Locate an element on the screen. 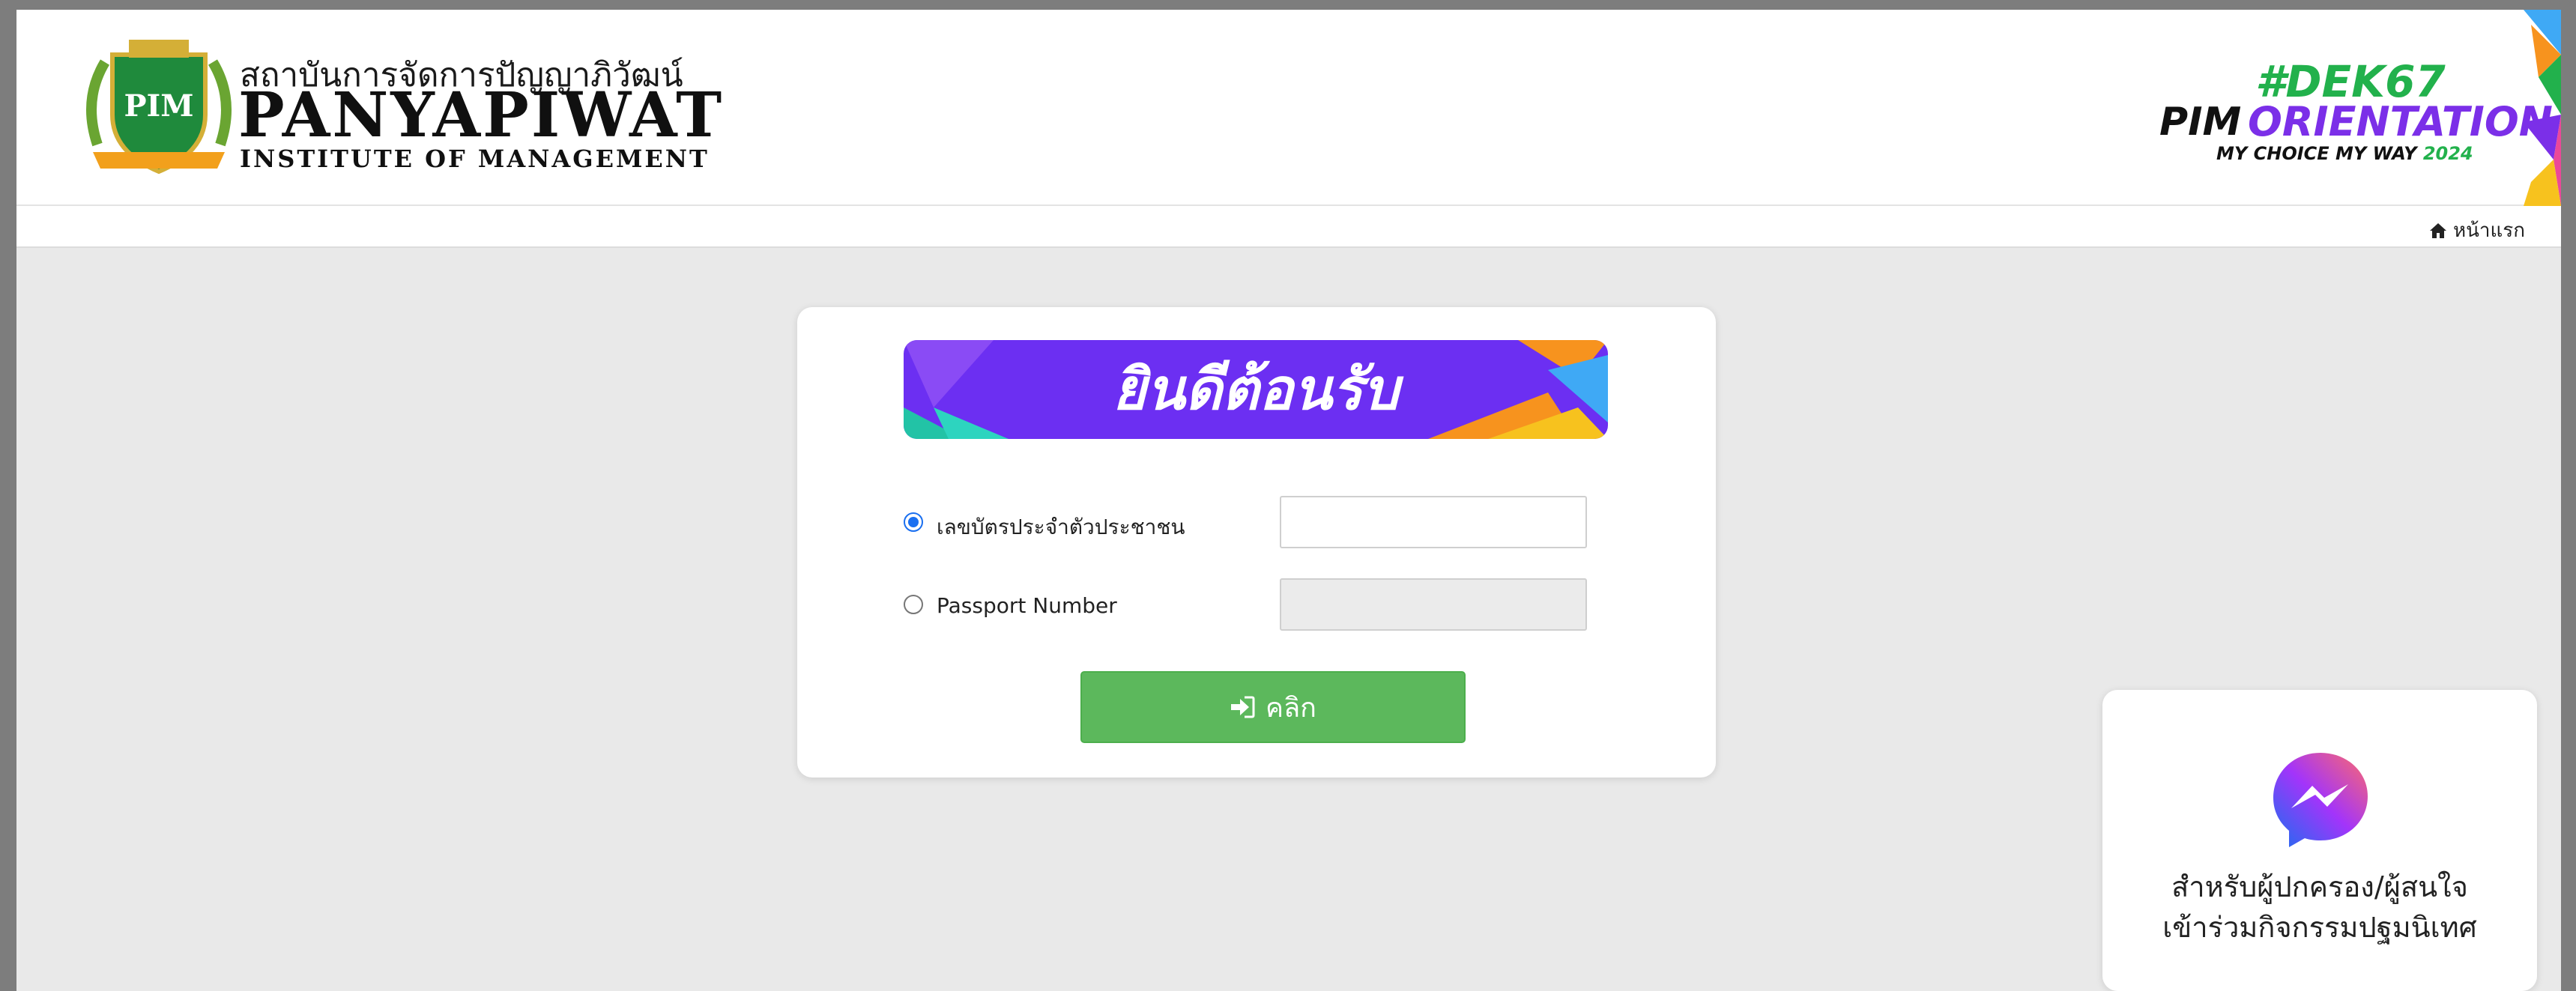 This screenshot has height=991, width=2576. label-id-card: เลขบัตรประจำตัวประชาชน is located at coordinates (1061, 527).